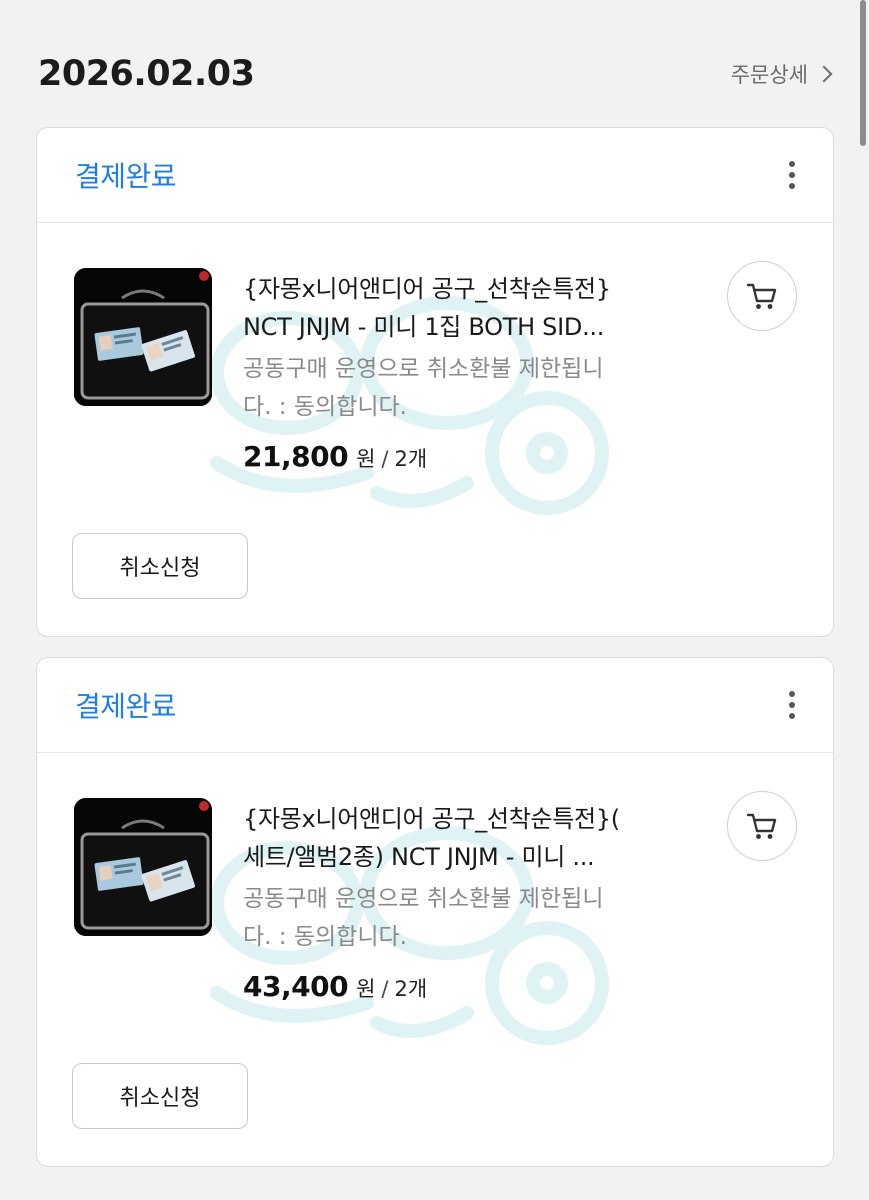 The height and width of the screenshot is (1200, 869). What do you see at coordinates (863, 73) in the screenshot?
I see `scrollbar` at bounding box center [863, 73].